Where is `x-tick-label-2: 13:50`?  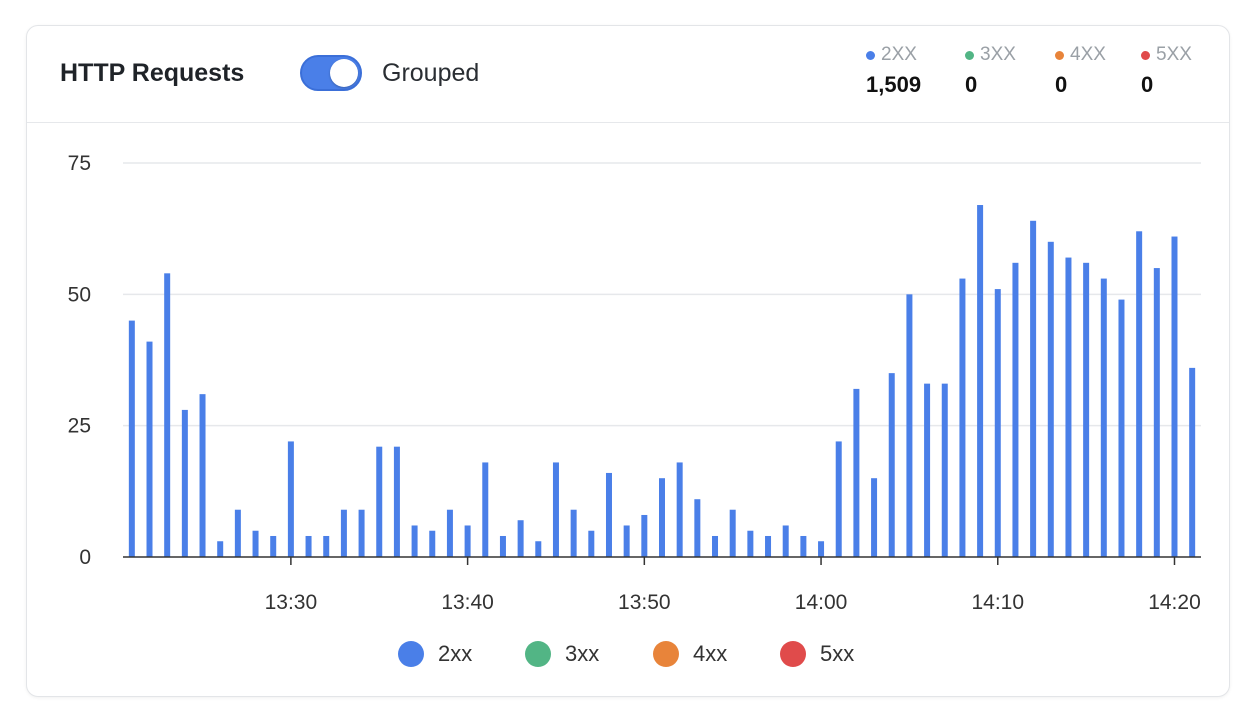
x-tick-label-2: 13:50 is located at coordinates (644, 602).